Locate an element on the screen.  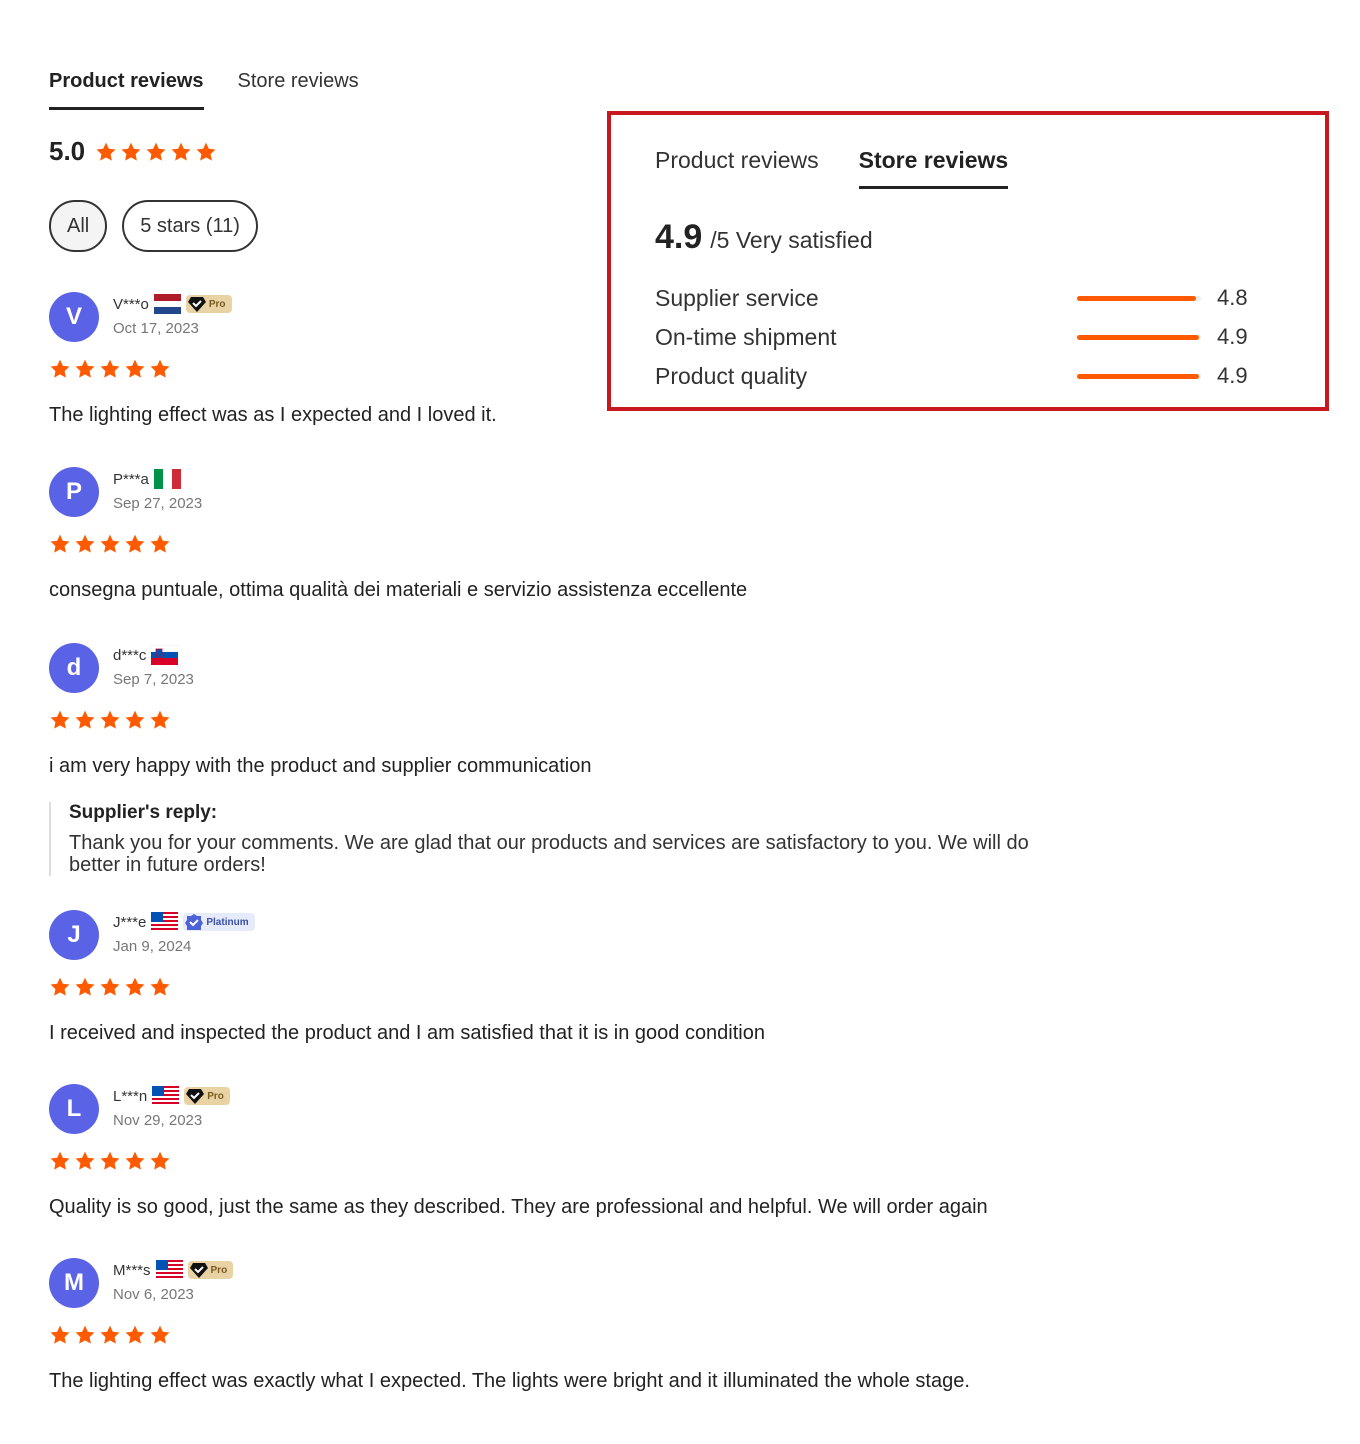
rating-summary: 5.0 is located at coordinates (133, 151).